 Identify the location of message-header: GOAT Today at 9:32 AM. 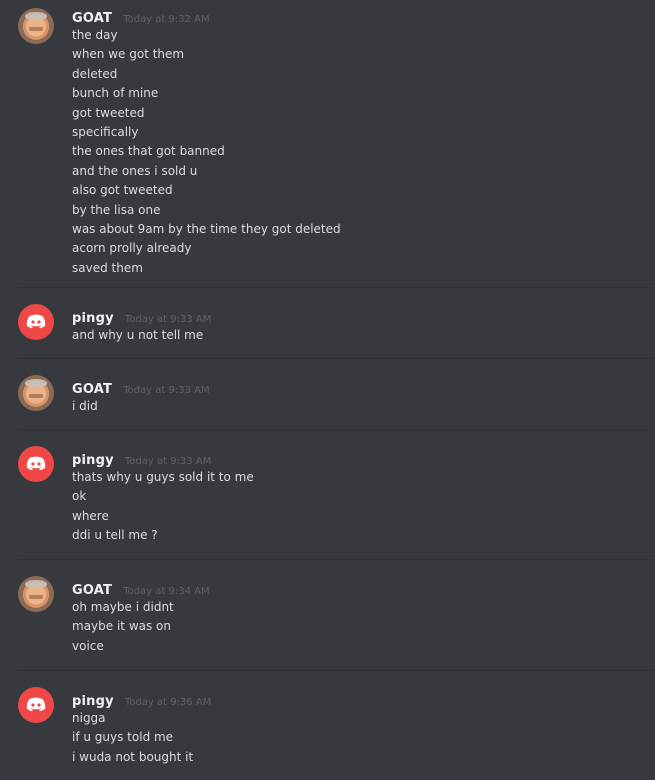
(353, 17).